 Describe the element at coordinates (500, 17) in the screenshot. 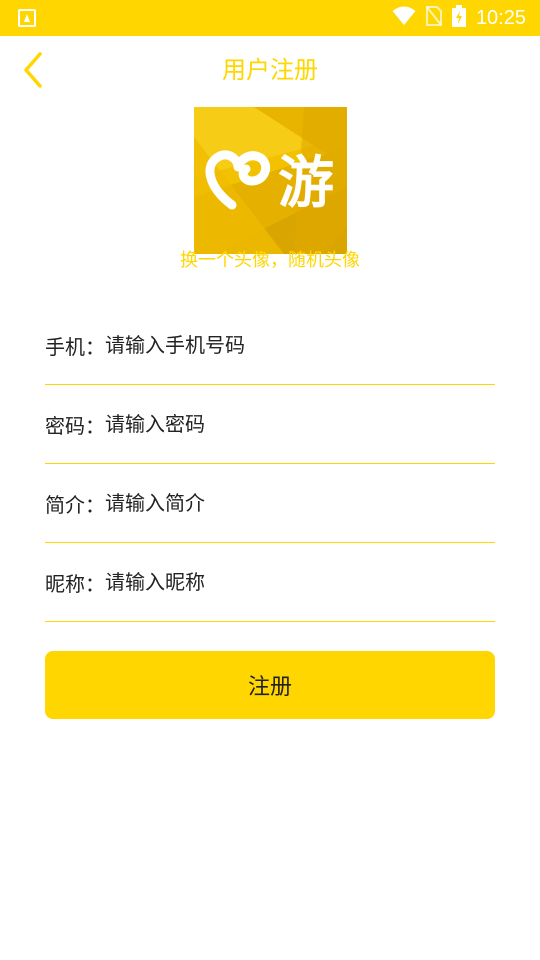

I see `status-time: 10:25` at that location.